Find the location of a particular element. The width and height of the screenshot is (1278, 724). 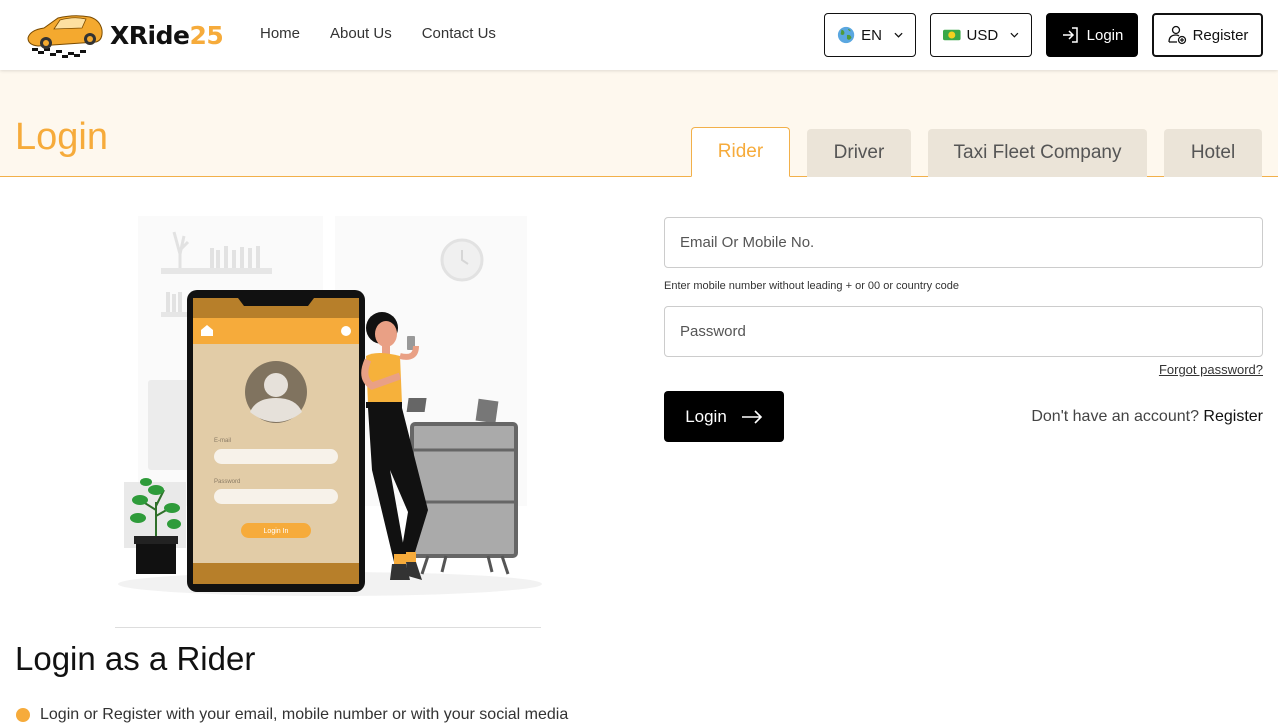

tab-rider: Rider is located at coordinates (740, 152).